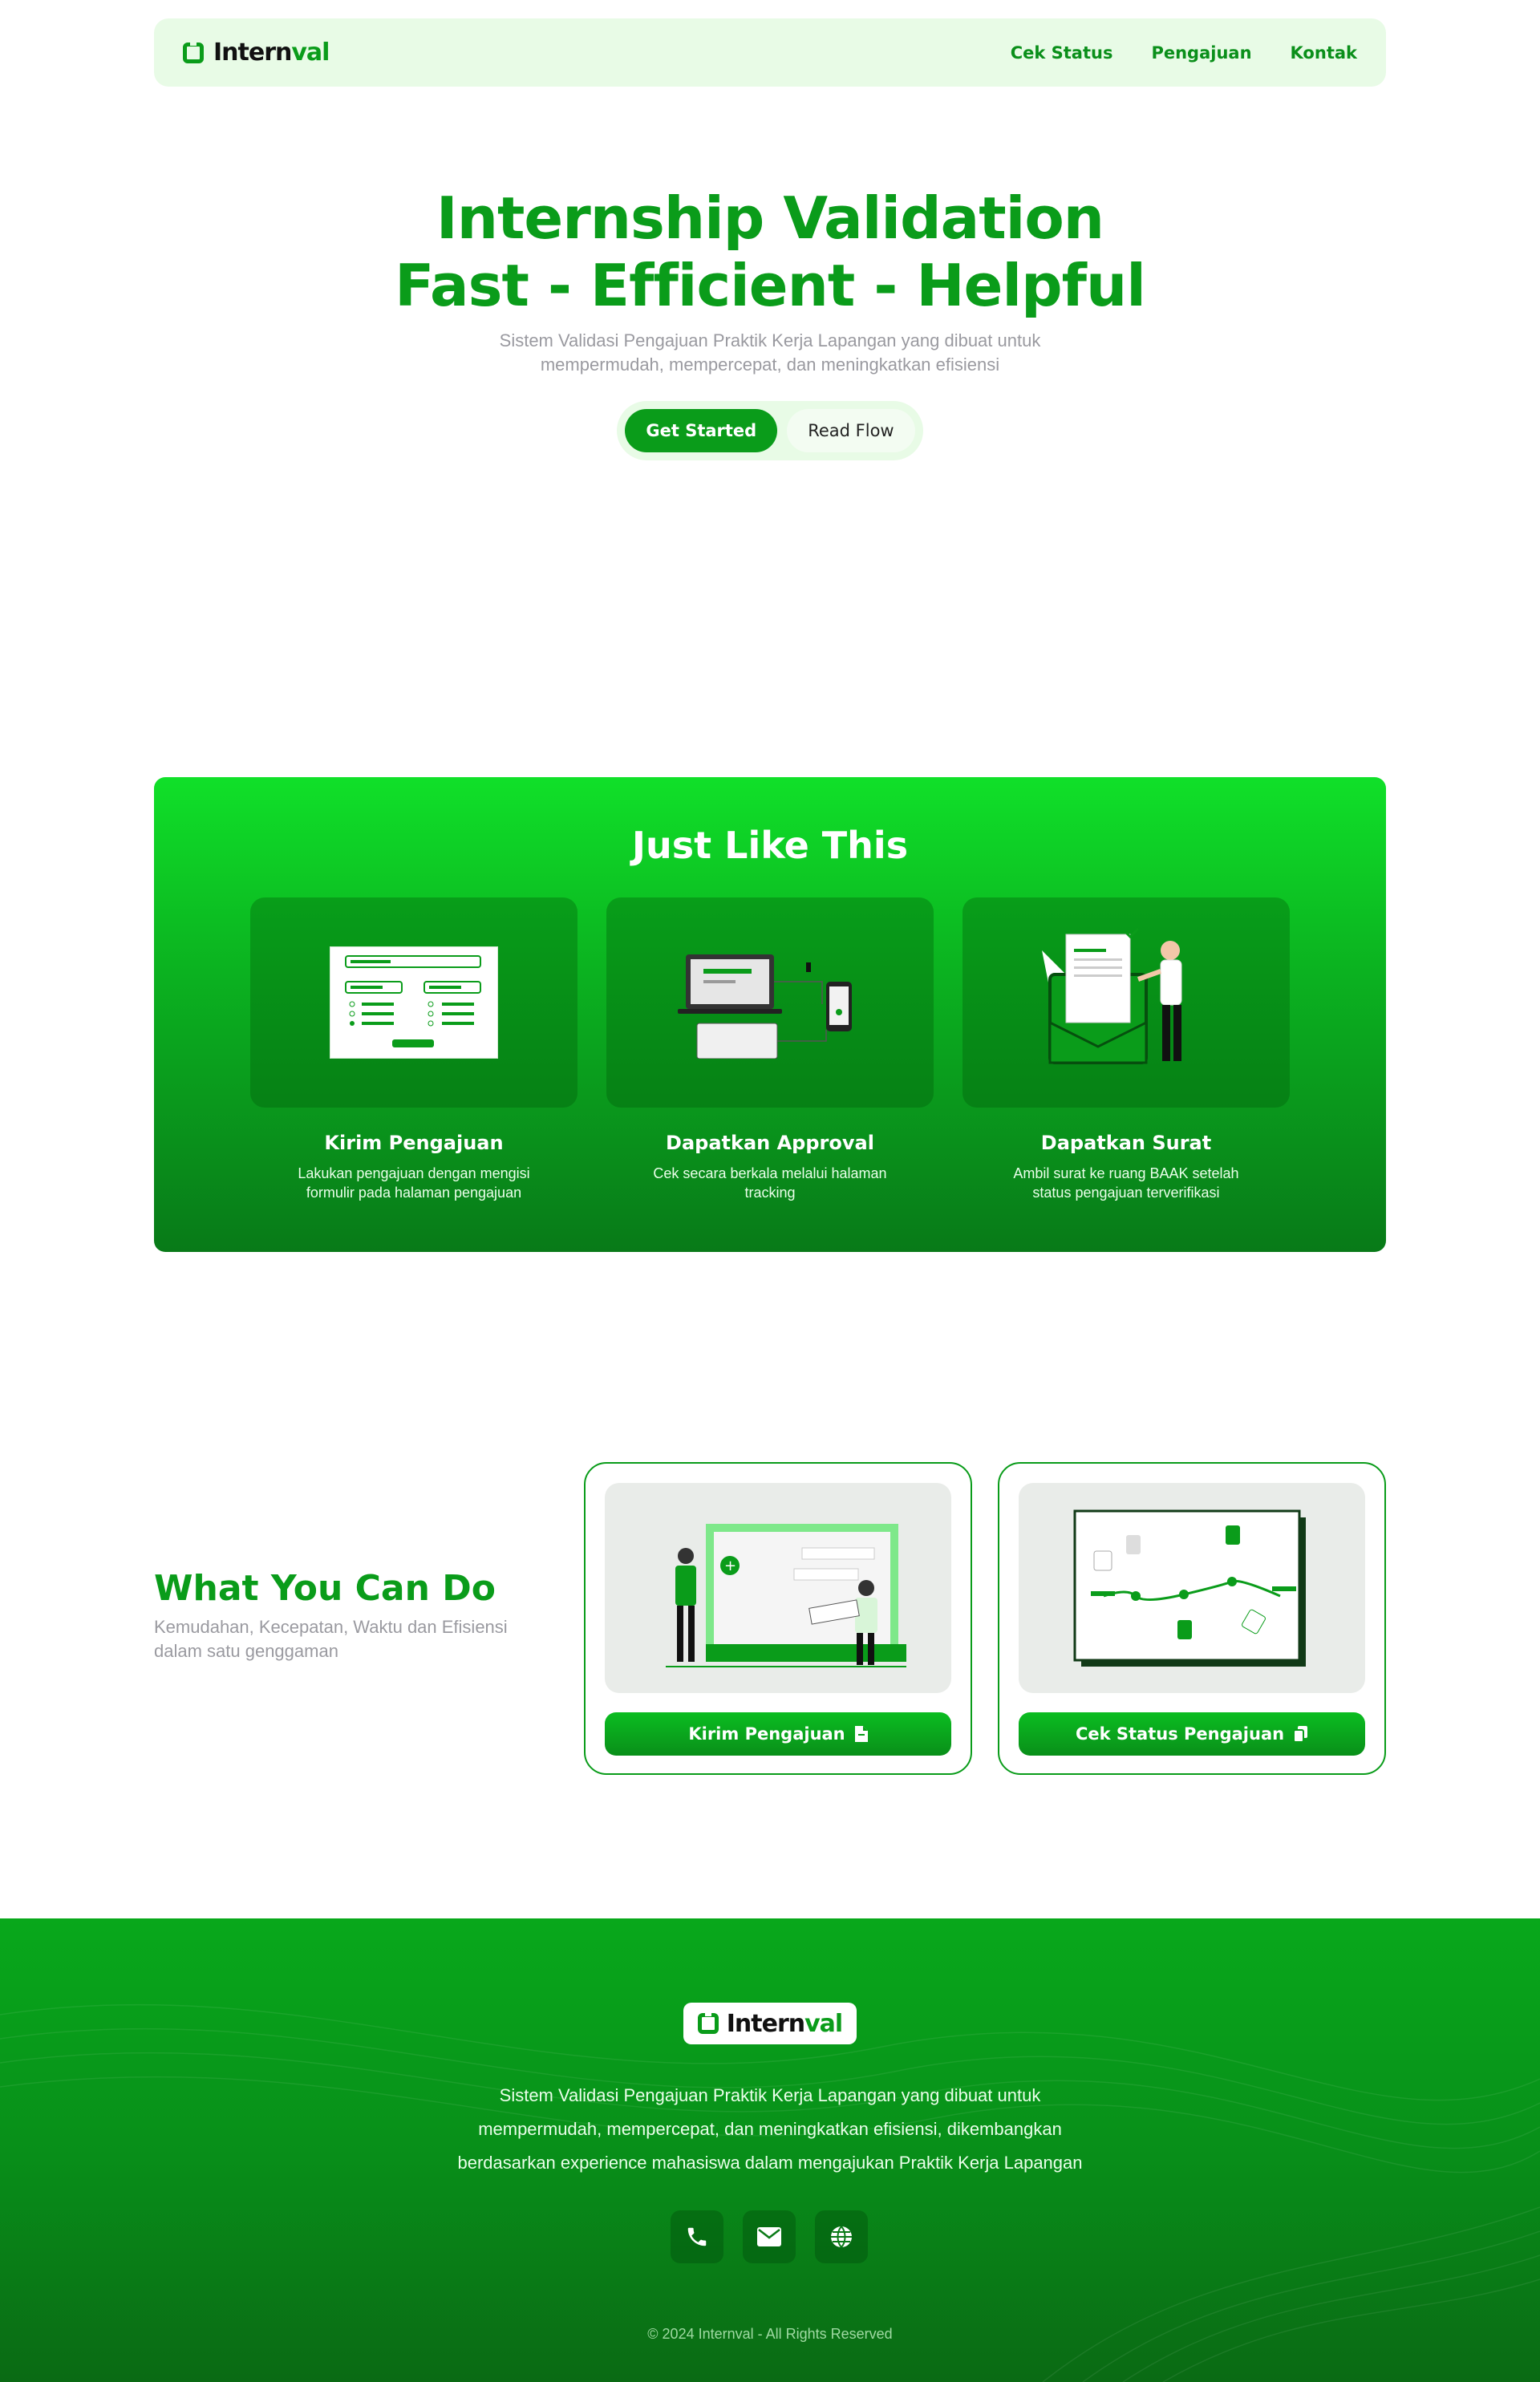 The image size is (1540, 2382). I want to click on footer-contact-icons, so click(769, 2236).